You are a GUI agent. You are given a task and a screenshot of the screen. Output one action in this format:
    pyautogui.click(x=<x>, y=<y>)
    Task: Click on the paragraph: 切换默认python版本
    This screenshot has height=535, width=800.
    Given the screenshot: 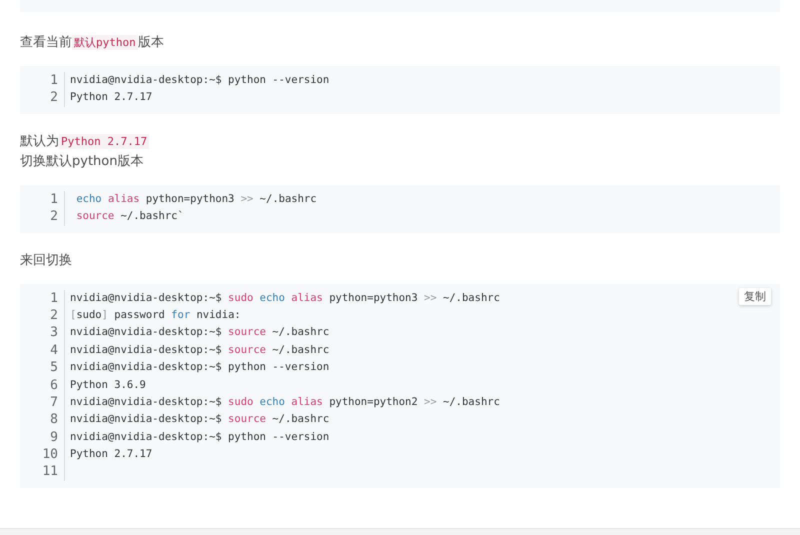 What is the action you would take?
    pyautogui.click(x=82, y=161)
    